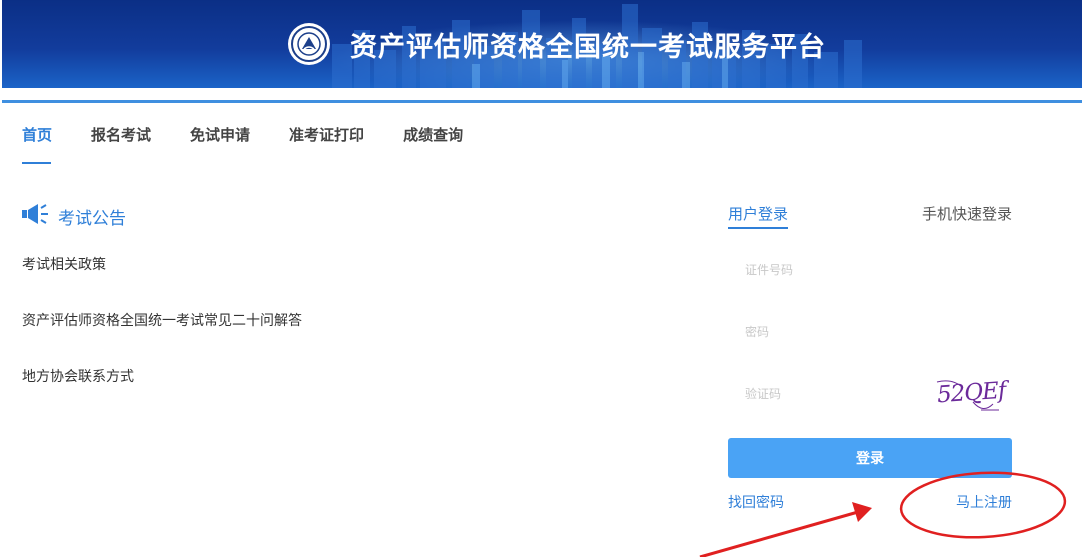  Describe the element at coordinates (121, 144) in the screenshot. I see `nav-item-register-exam: 报名考试` at that location.